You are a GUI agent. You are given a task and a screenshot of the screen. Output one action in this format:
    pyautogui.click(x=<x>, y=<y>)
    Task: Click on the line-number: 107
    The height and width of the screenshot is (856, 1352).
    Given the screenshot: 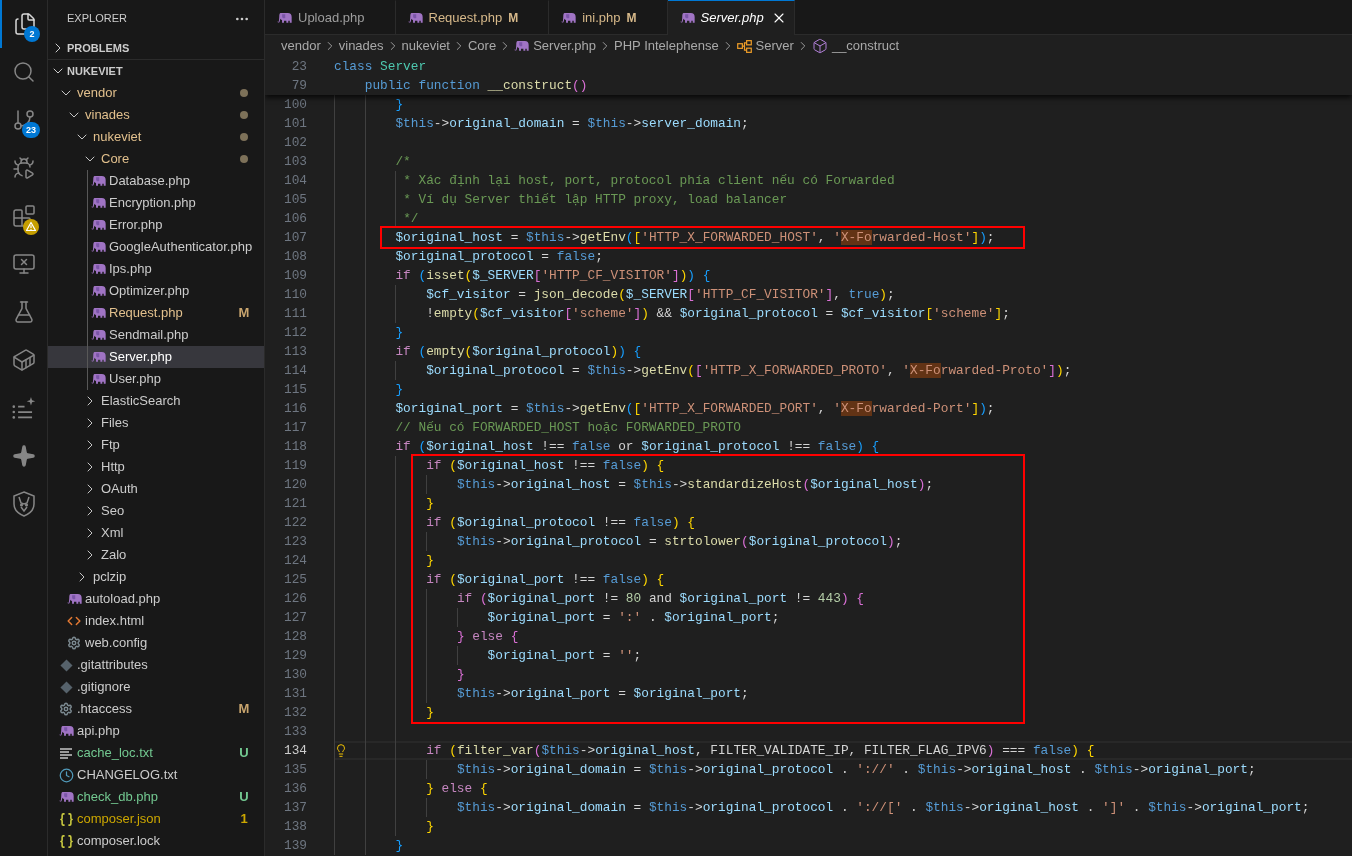 What is the action you would take?
    pyautogui.click(x=294, y=238)
    